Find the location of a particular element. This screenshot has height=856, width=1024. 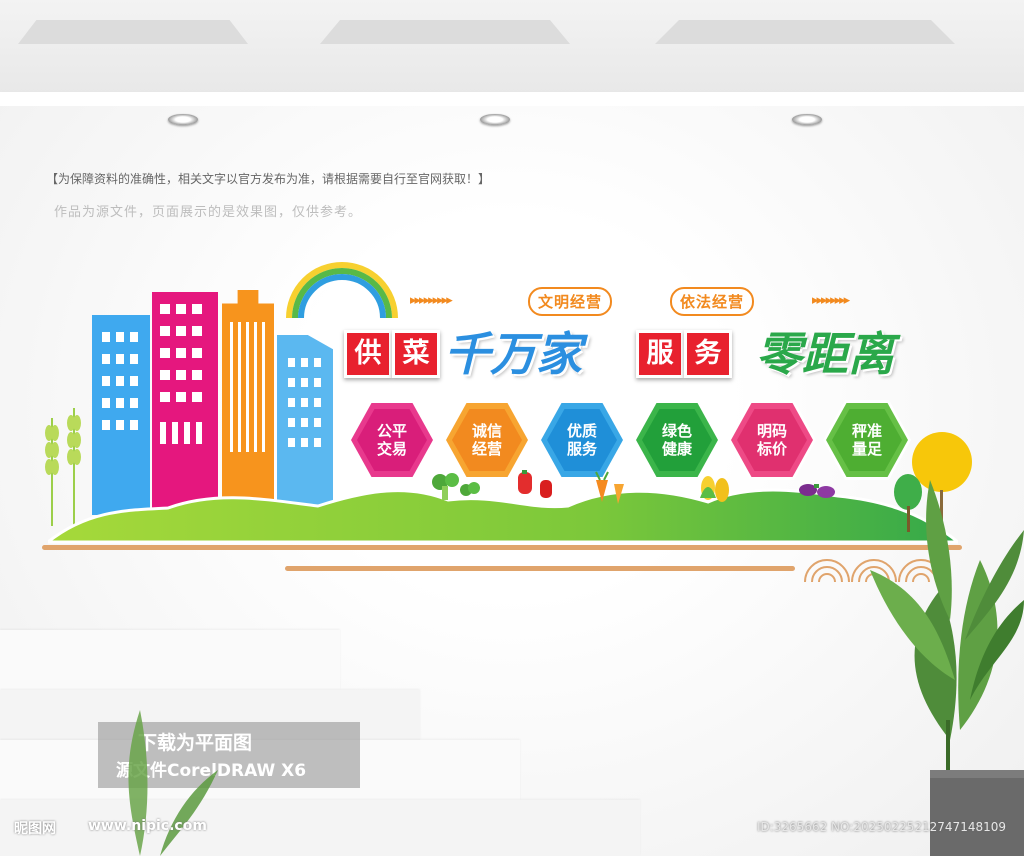

badge-face: 绿色 健康 is located at coordinates (677, 440).